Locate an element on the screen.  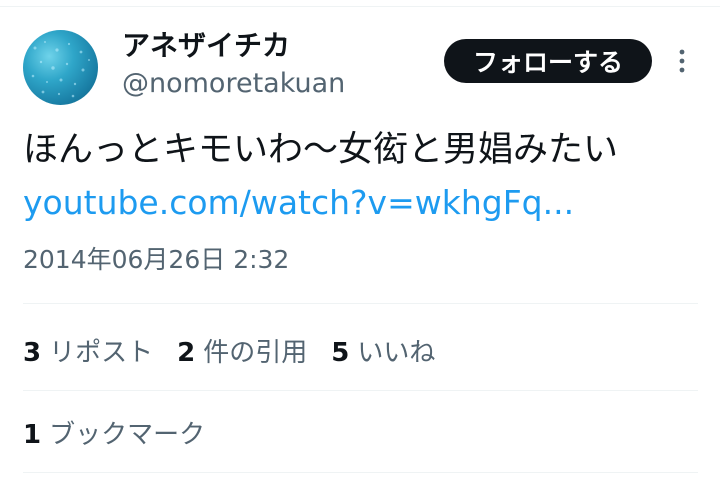
avatar-image is located at coordinates (60, 69).